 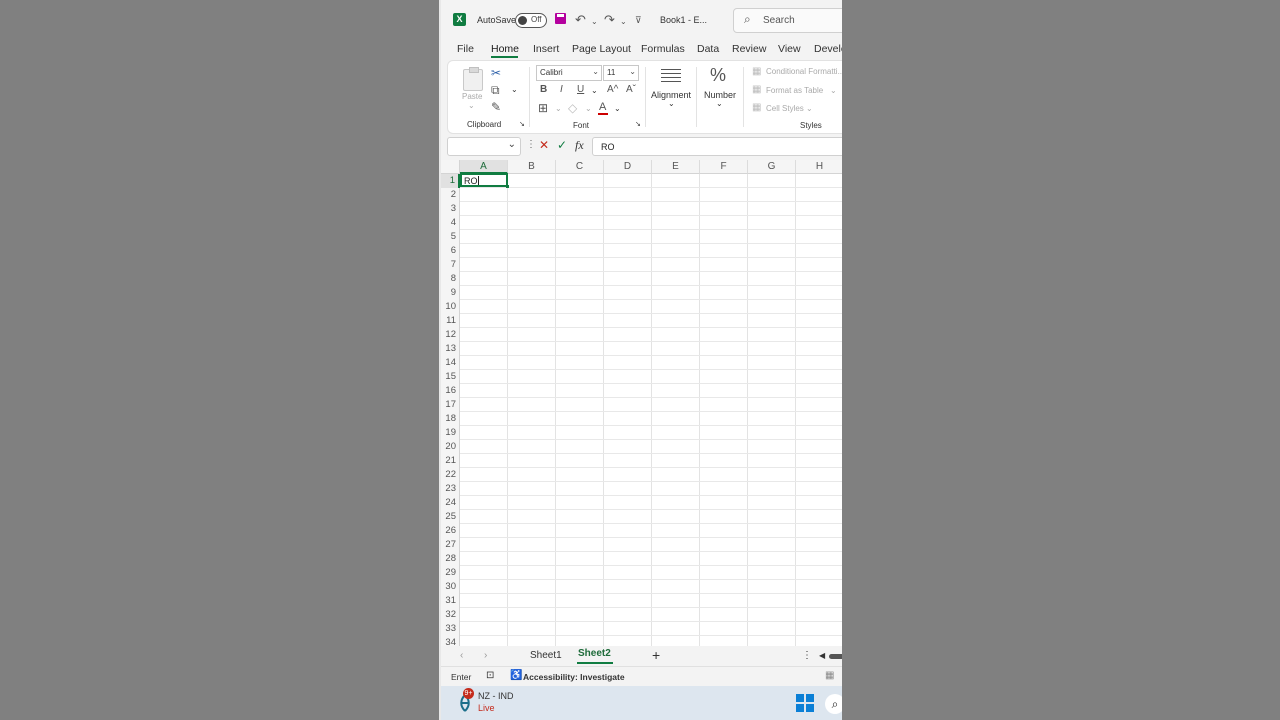 I want to click on insert-function-button: fx, so click(x=579, y=145).